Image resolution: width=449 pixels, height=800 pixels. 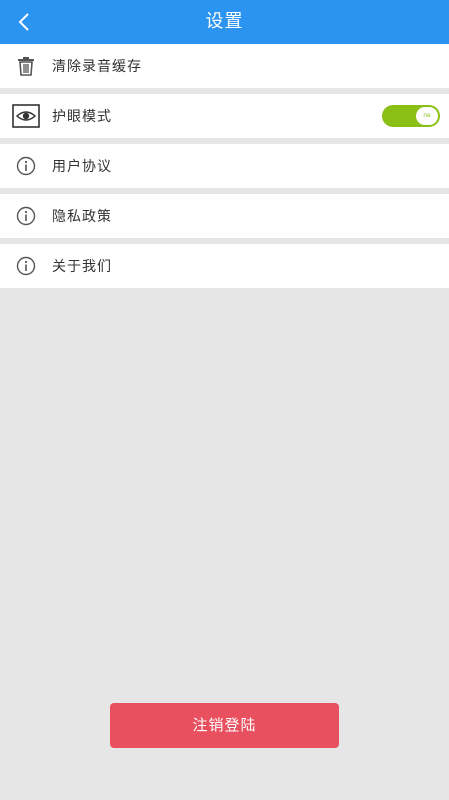 I want to click on top-app-bar: 设置, so click(x=224, y=22).